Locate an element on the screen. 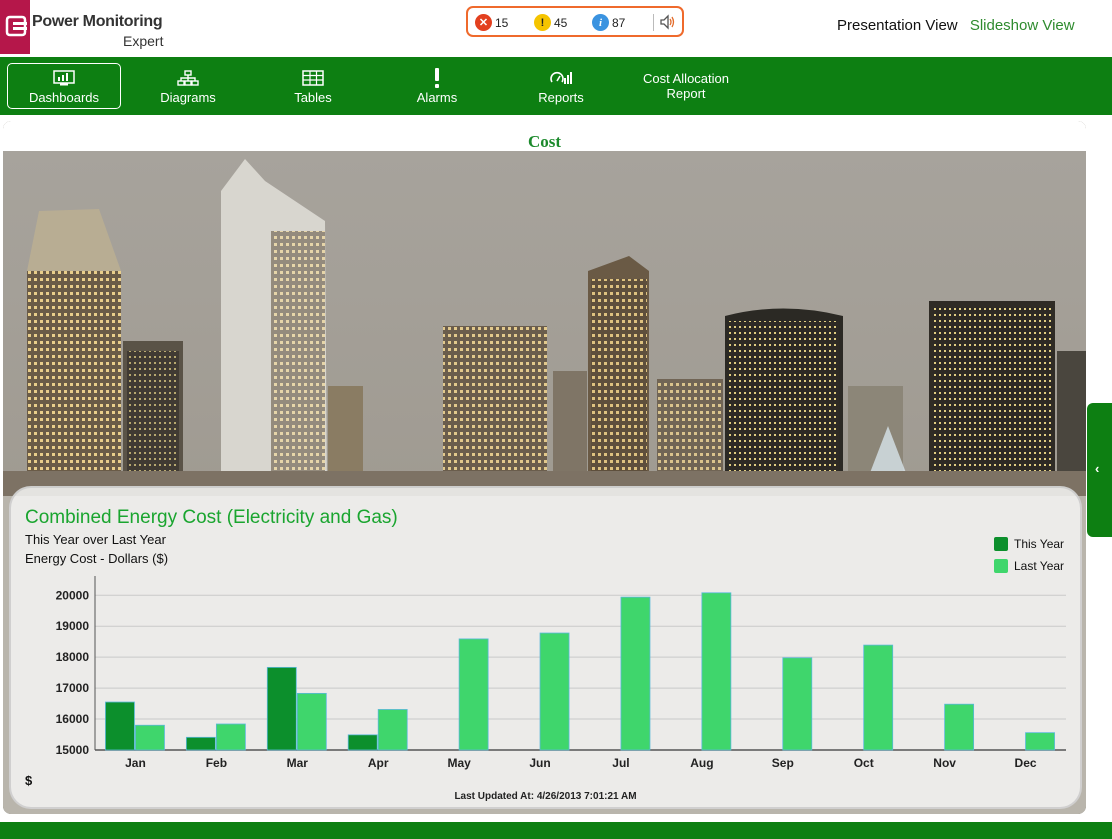  panel-title: Cost is located at coordinates (544, 141).